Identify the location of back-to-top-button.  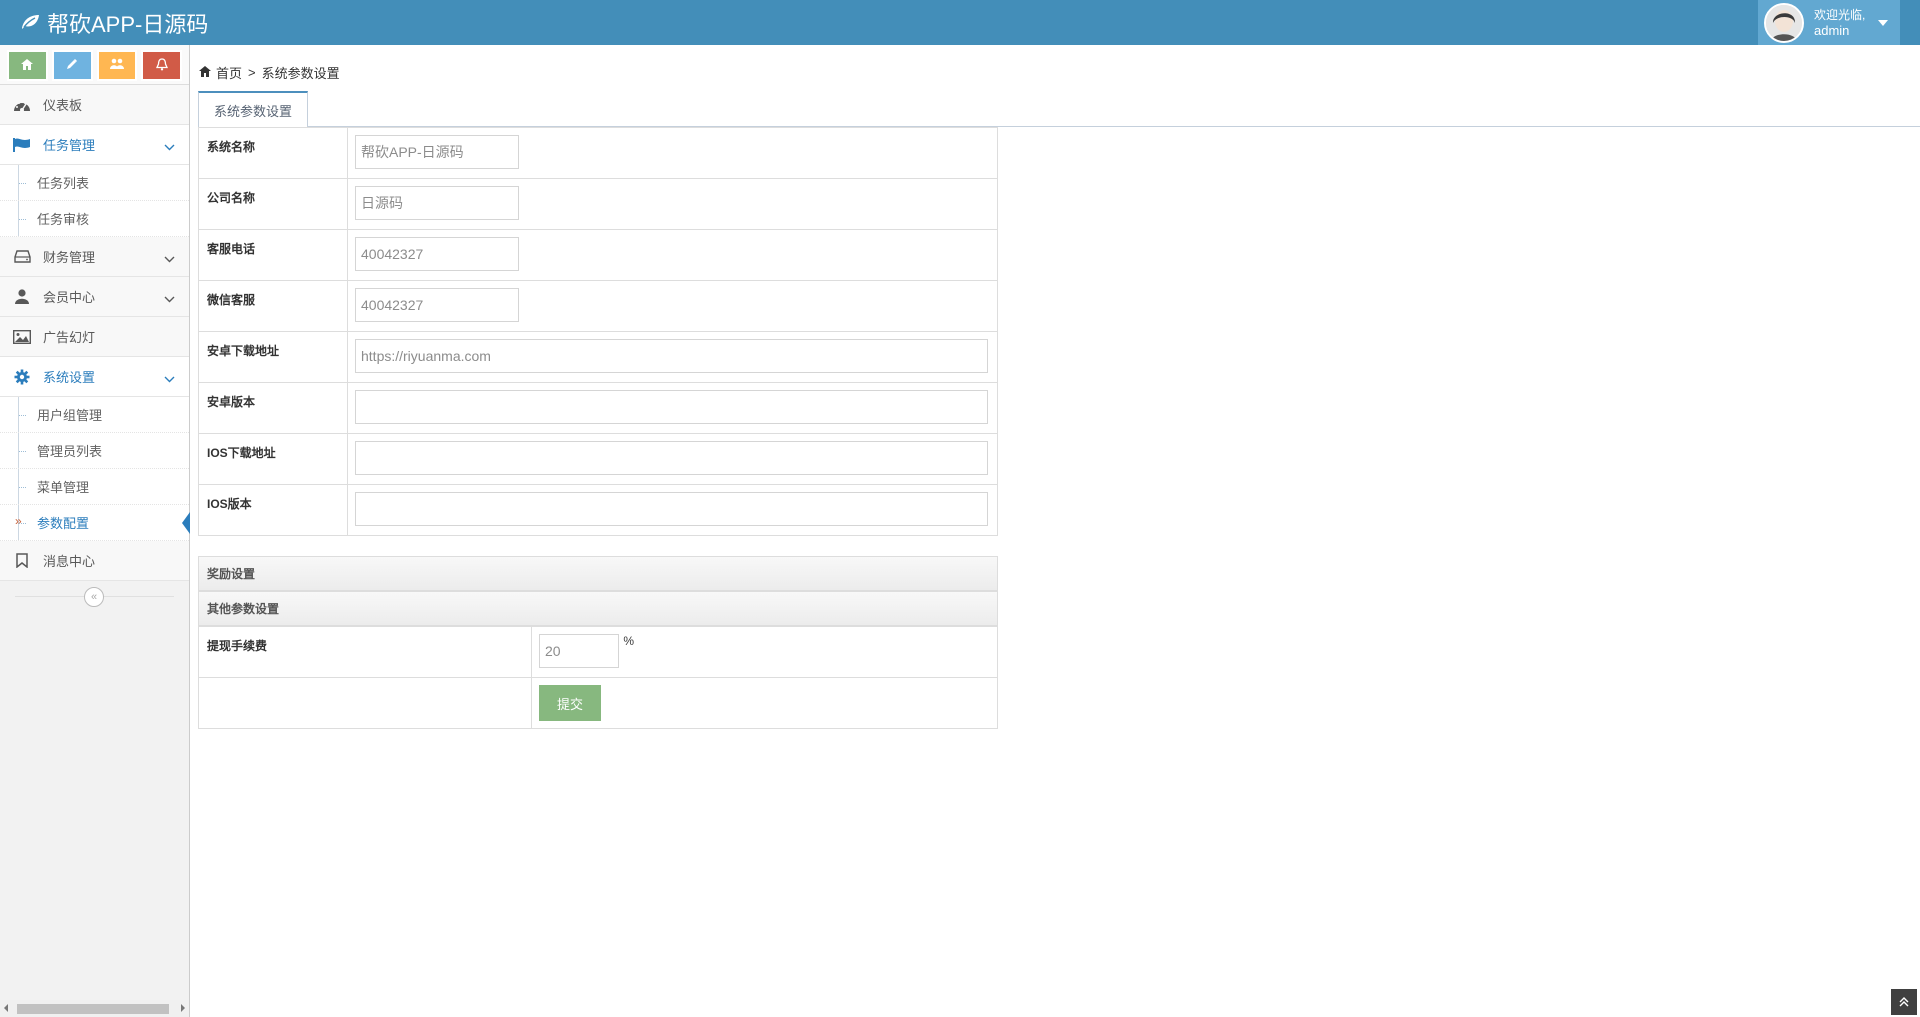
(1904, 1002).